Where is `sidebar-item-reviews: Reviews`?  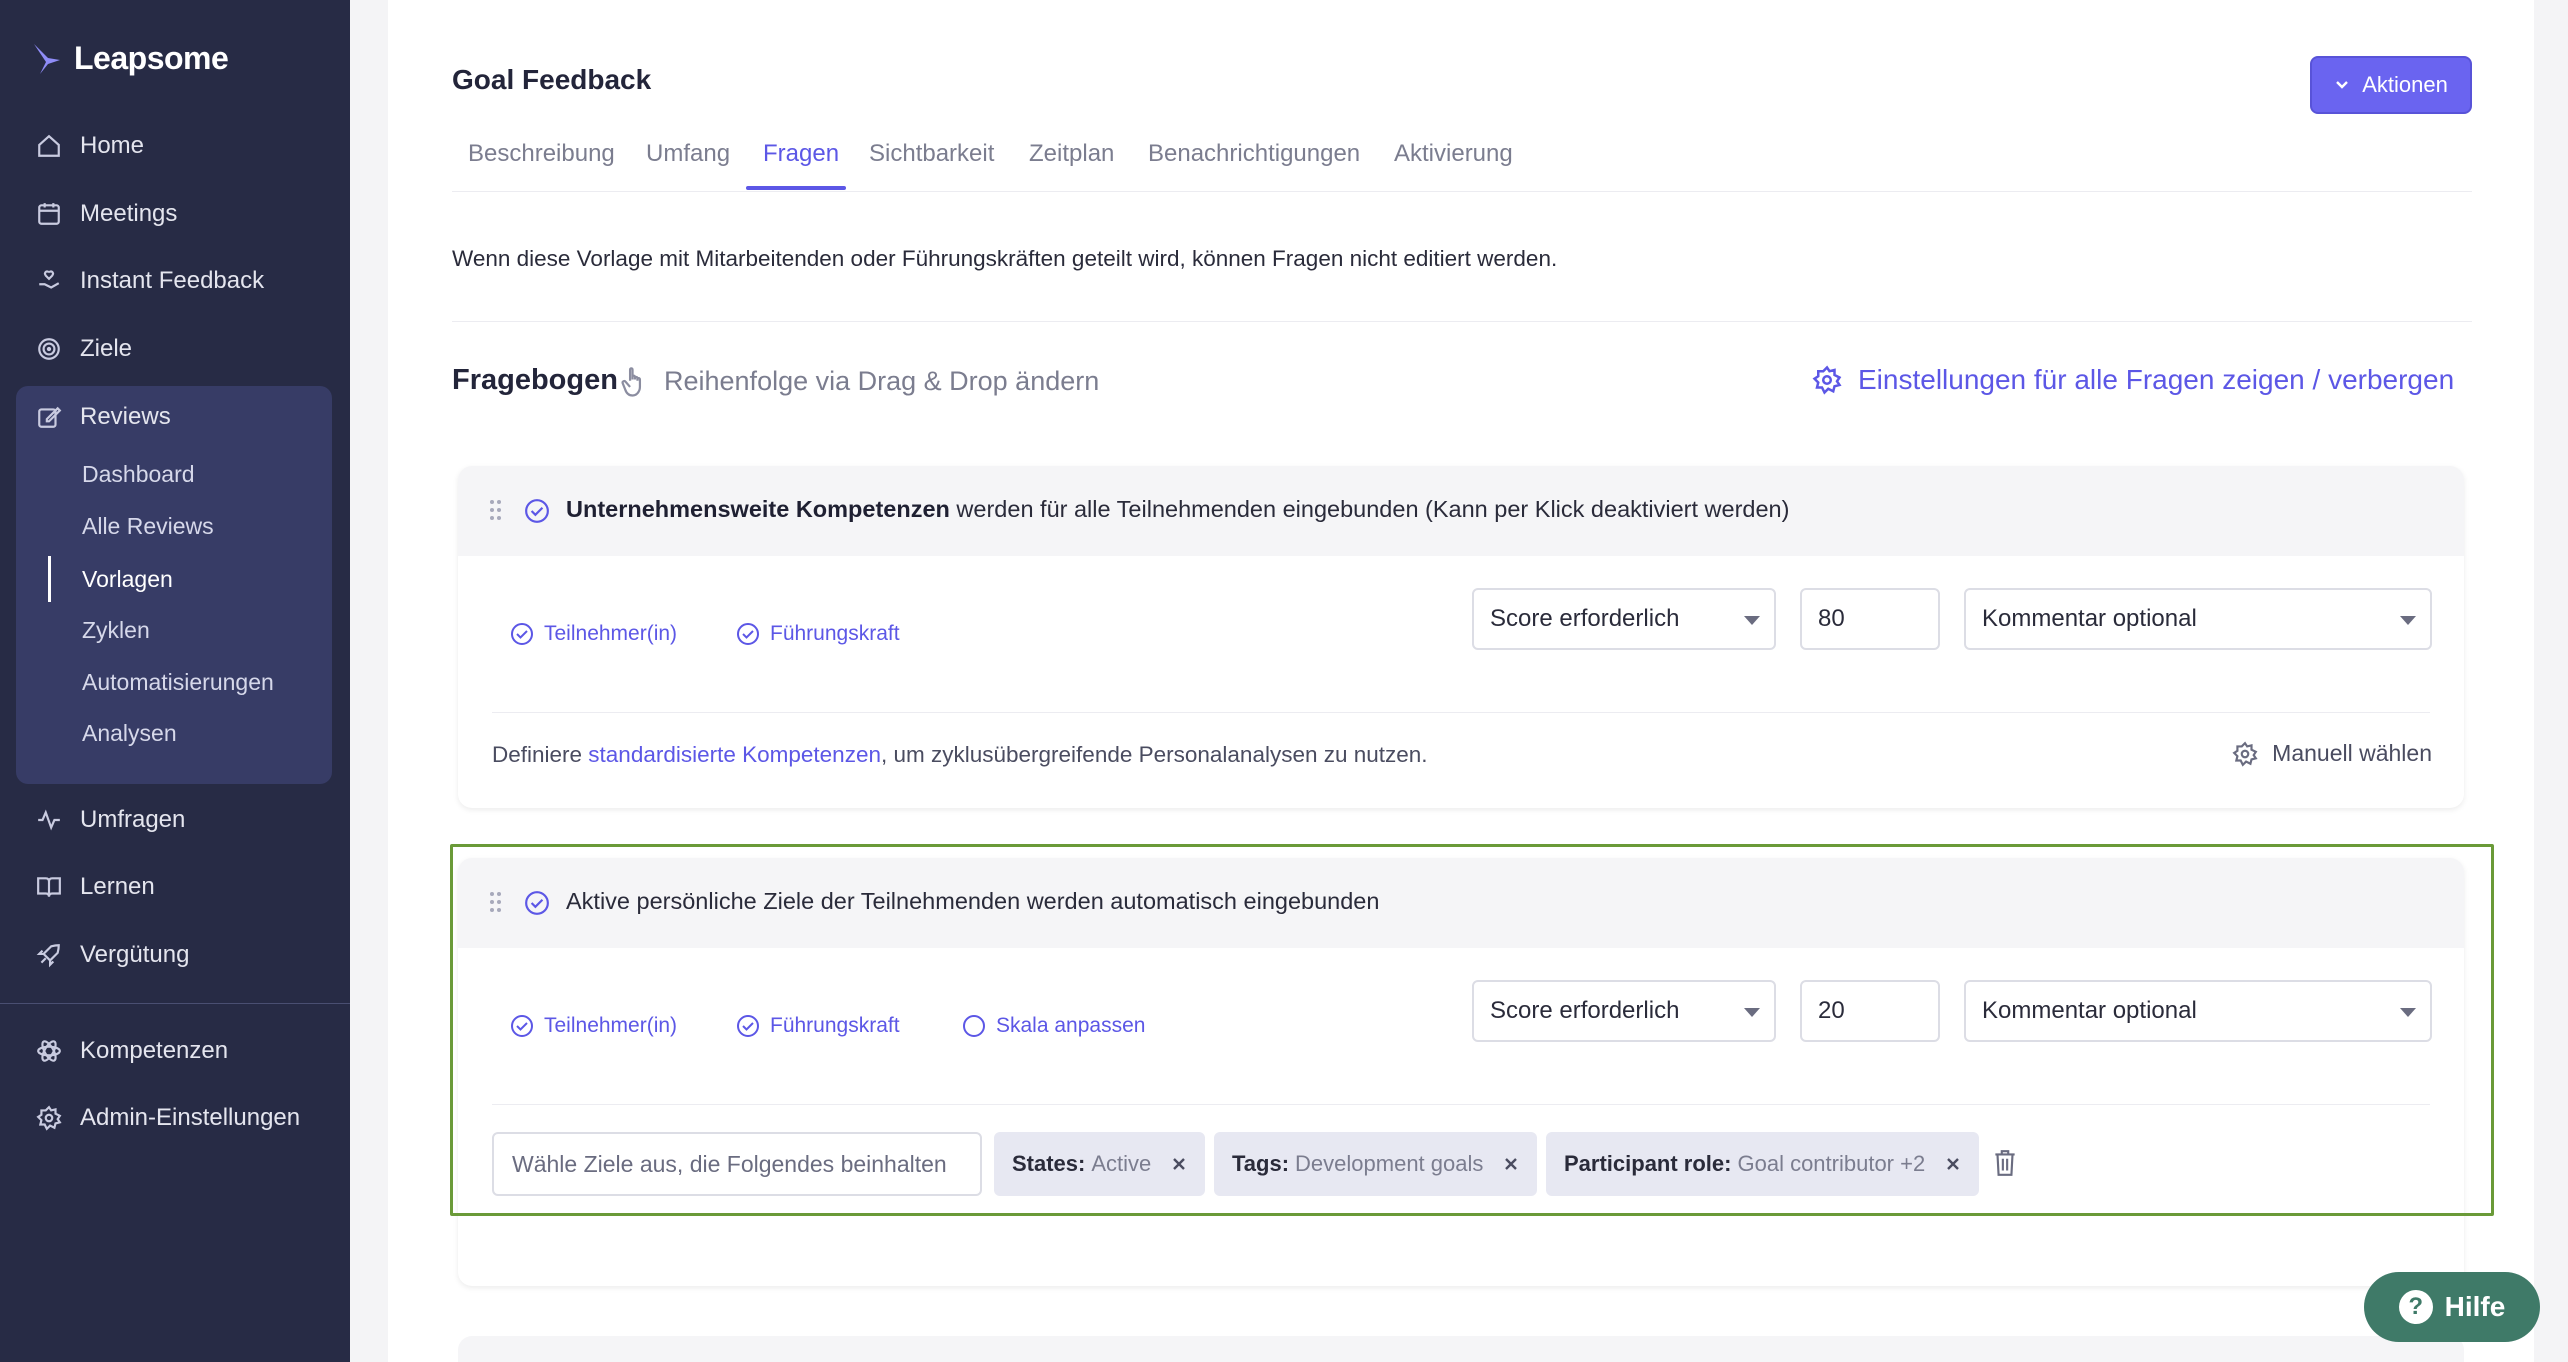
sidebar-item-reviews: Reviews is located at coordinates (103, 417).